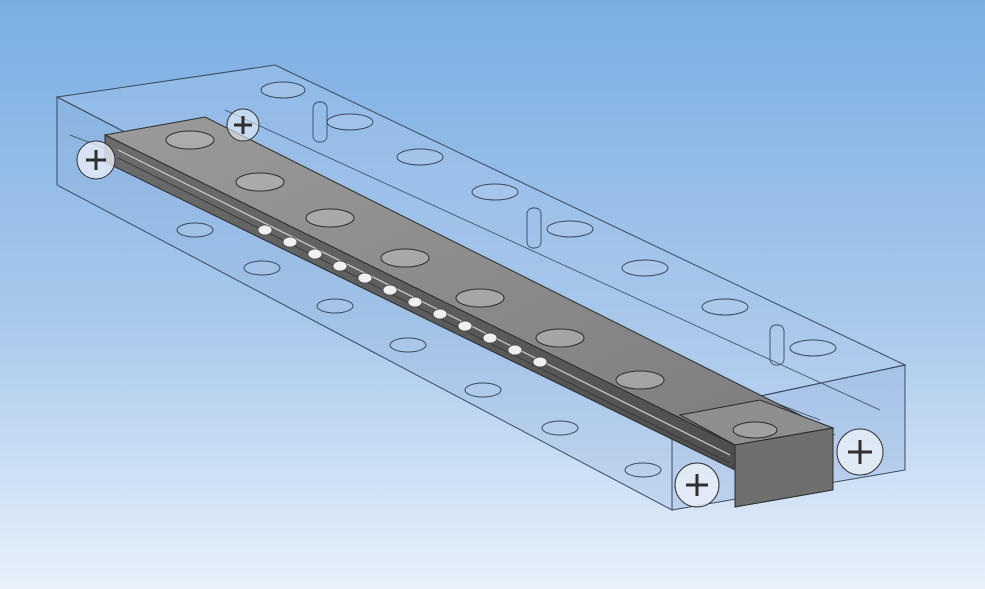  I want to click on screw-back-right, so click(243, 125).